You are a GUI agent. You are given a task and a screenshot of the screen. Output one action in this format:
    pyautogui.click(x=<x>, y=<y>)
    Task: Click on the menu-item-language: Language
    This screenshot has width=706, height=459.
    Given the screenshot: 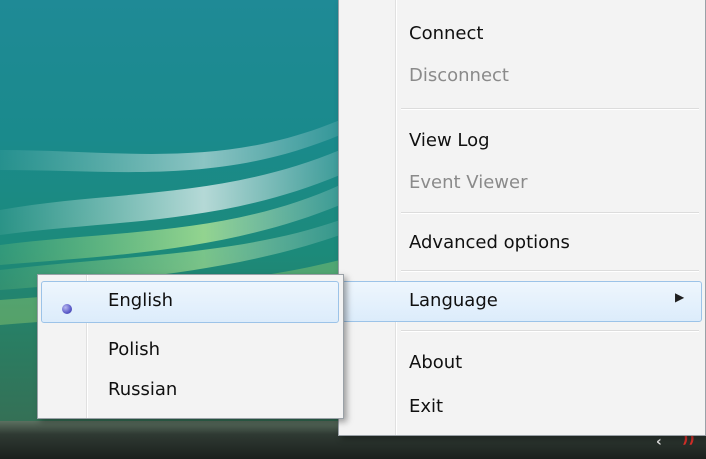 What is the action you would take?
    pyautogui.click(x=453, y=301)
    